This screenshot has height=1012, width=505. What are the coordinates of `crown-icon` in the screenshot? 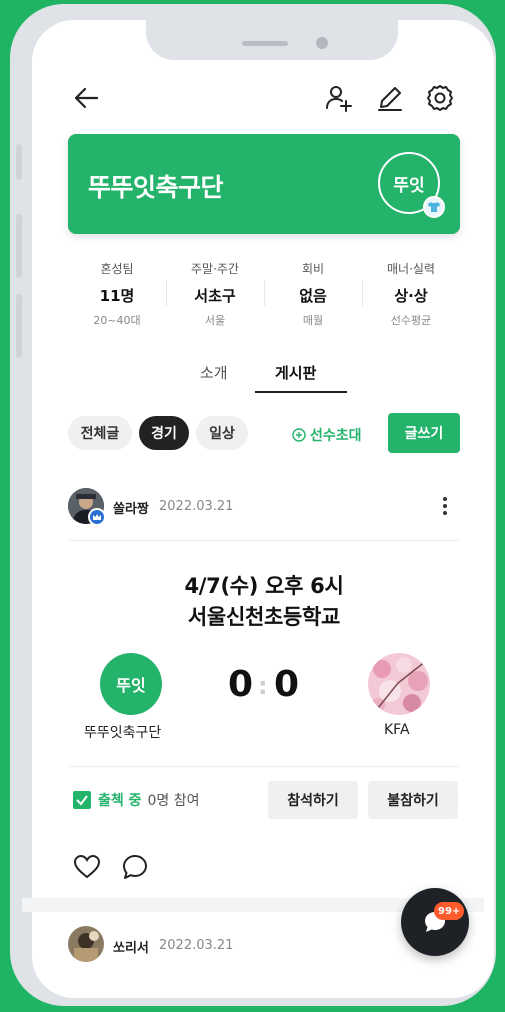 It's located at (97, 517).